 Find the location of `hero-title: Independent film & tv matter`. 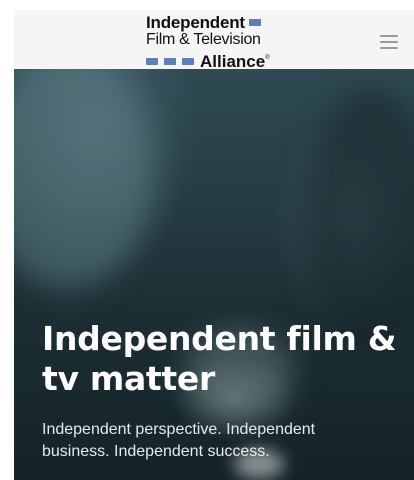

hero-title: Independent film & tv matter is located at coordinates (219, 358).